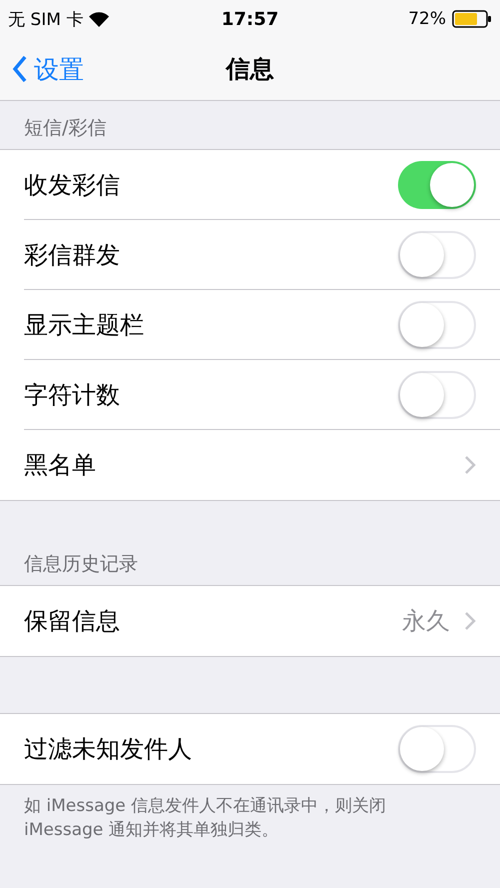 This screenshot has width=500, height=888. What do you see at coordinates (72, 621) in the screenshot?
I see `row-label: 保留信息` at bounding box center [72, 621].